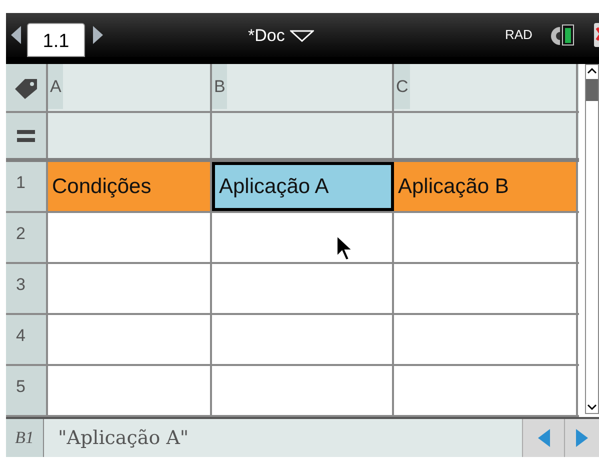 Image resolution: width=599 pixels, height=459 pixels. I want to click on row-header: 4, so click(27, 339).